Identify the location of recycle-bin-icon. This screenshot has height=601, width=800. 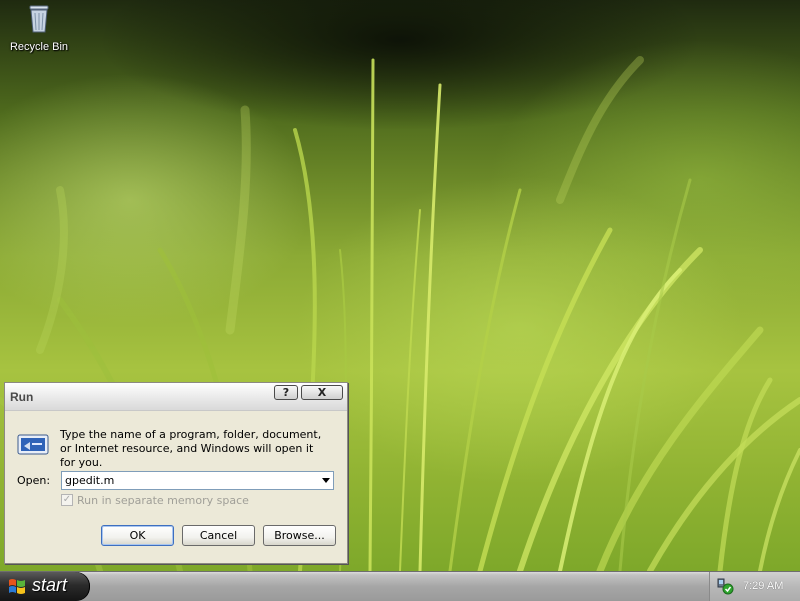
(39, 19).